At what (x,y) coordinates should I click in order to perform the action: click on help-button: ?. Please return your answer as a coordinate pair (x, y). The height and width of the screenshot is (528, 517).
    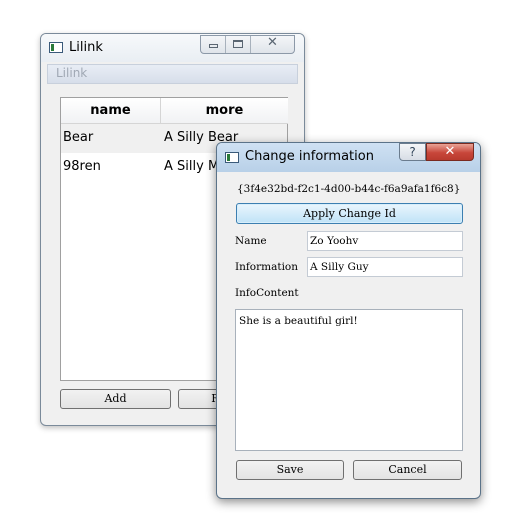
    Looking at the image, I should click on (412, 152).